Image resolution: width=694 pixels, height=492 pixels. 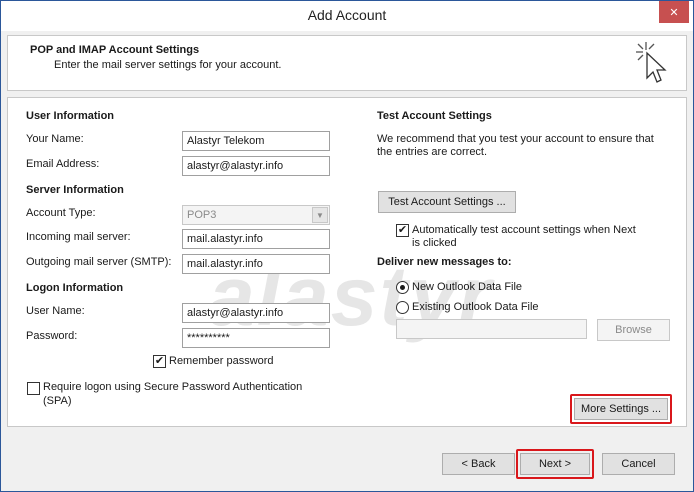 I want to click on header-title: POP and IMAP Account Settings, so click(x=115, y=50).